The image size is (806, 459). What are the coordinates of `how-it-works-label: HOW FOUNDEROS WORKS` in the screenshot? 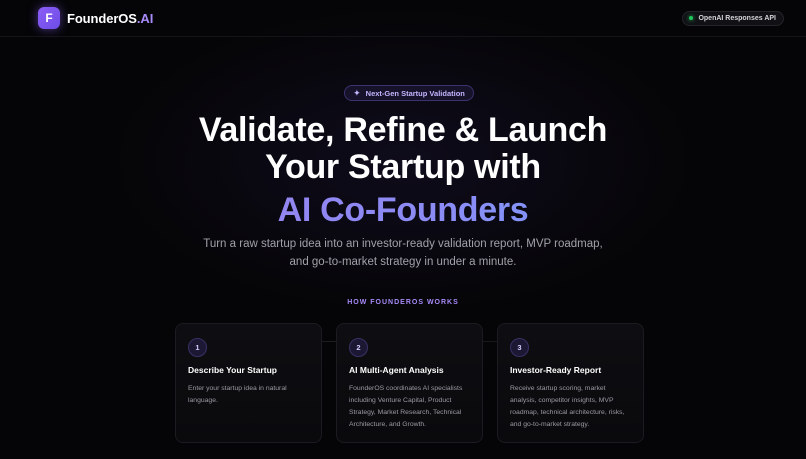 It's located at (403, 302).